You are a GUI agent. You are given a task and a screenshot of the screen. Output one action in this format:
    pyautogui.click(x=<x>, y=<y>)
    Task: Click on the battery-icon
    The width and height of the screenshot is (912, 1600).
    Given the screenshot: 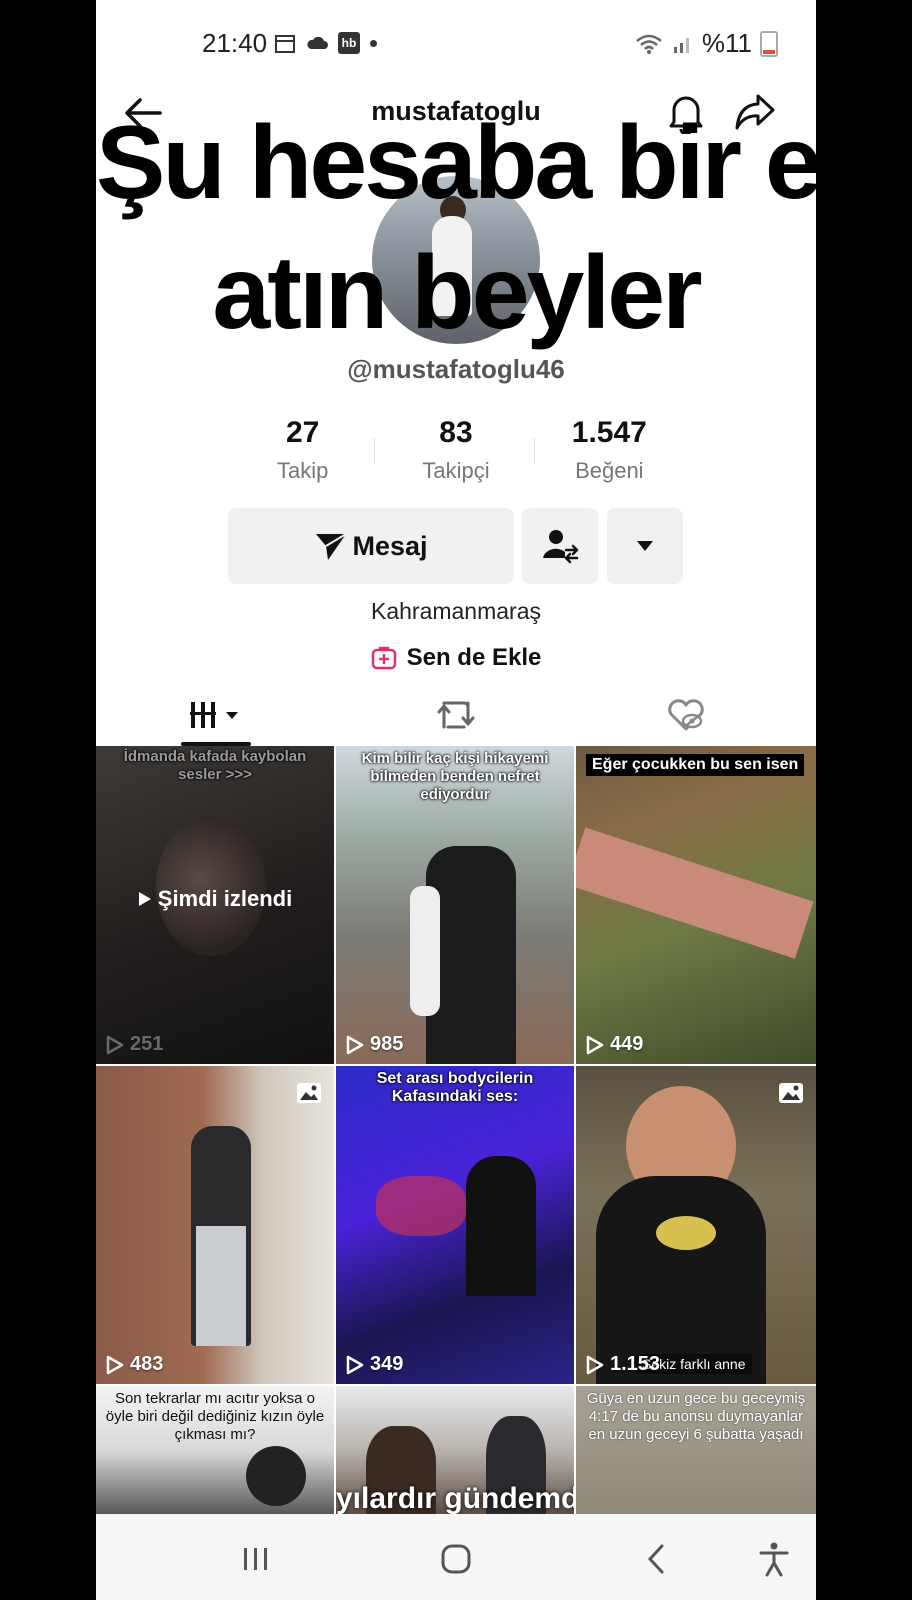 What is the action you would take?
    pyautogui.click(x=769, y=43)
    